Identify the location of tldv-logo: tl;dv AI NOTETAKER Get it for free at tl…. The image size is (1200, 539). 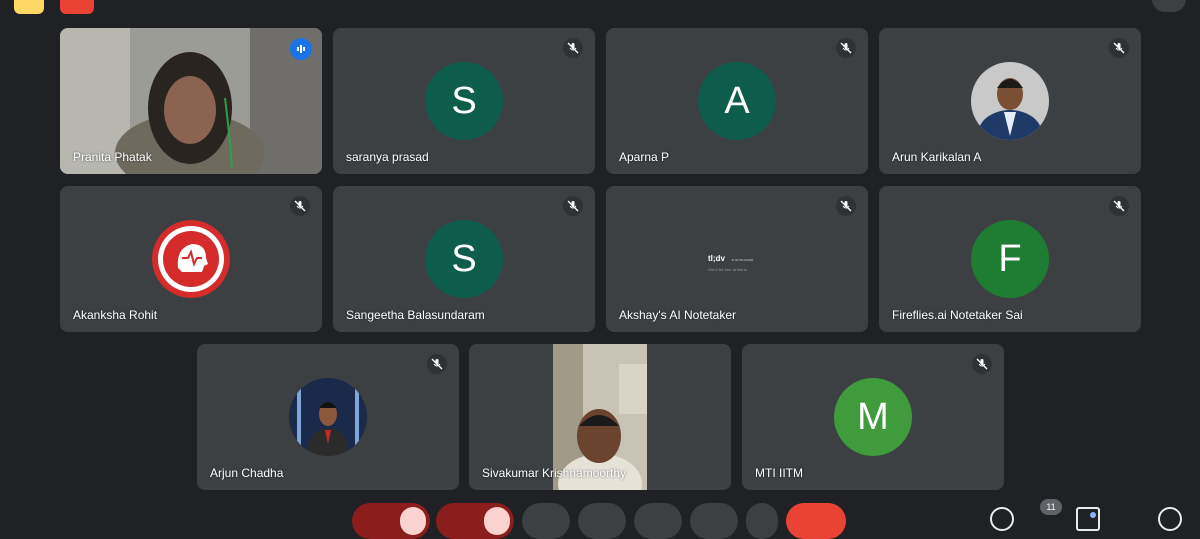
(738, 260).